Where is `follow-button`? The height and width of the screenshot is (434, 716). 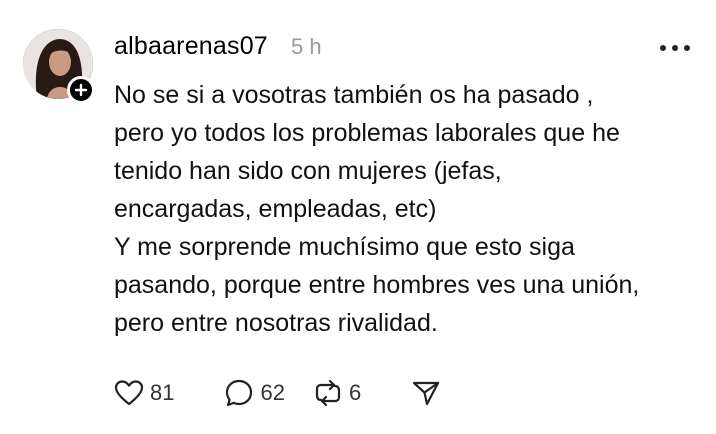 follow-button is located at coordinates (81, 90).